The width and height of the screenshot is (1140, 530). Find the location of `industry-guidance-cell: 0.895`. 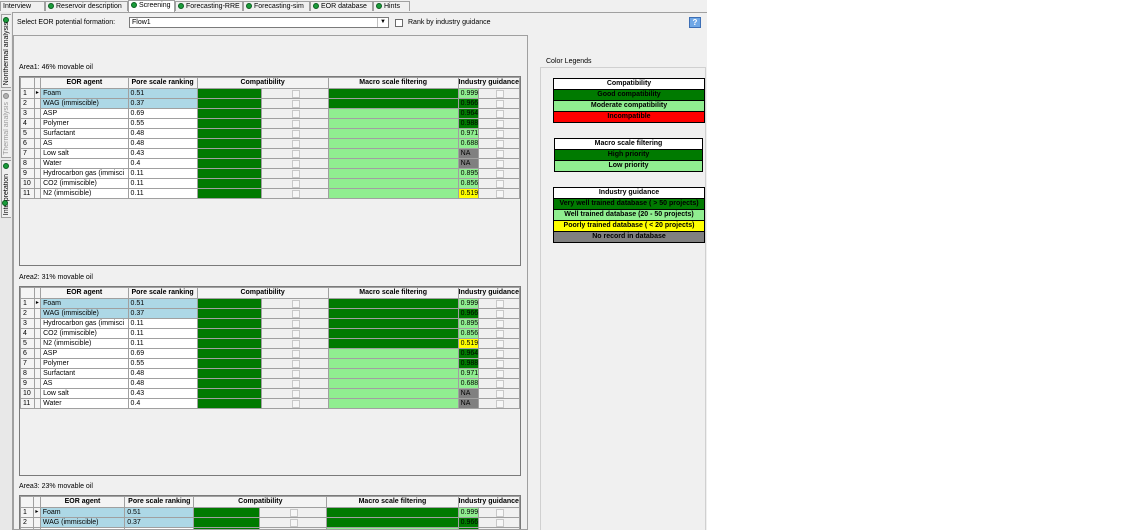

industry-guidance-cell: 0.895 is located at coordinates (468, 173).